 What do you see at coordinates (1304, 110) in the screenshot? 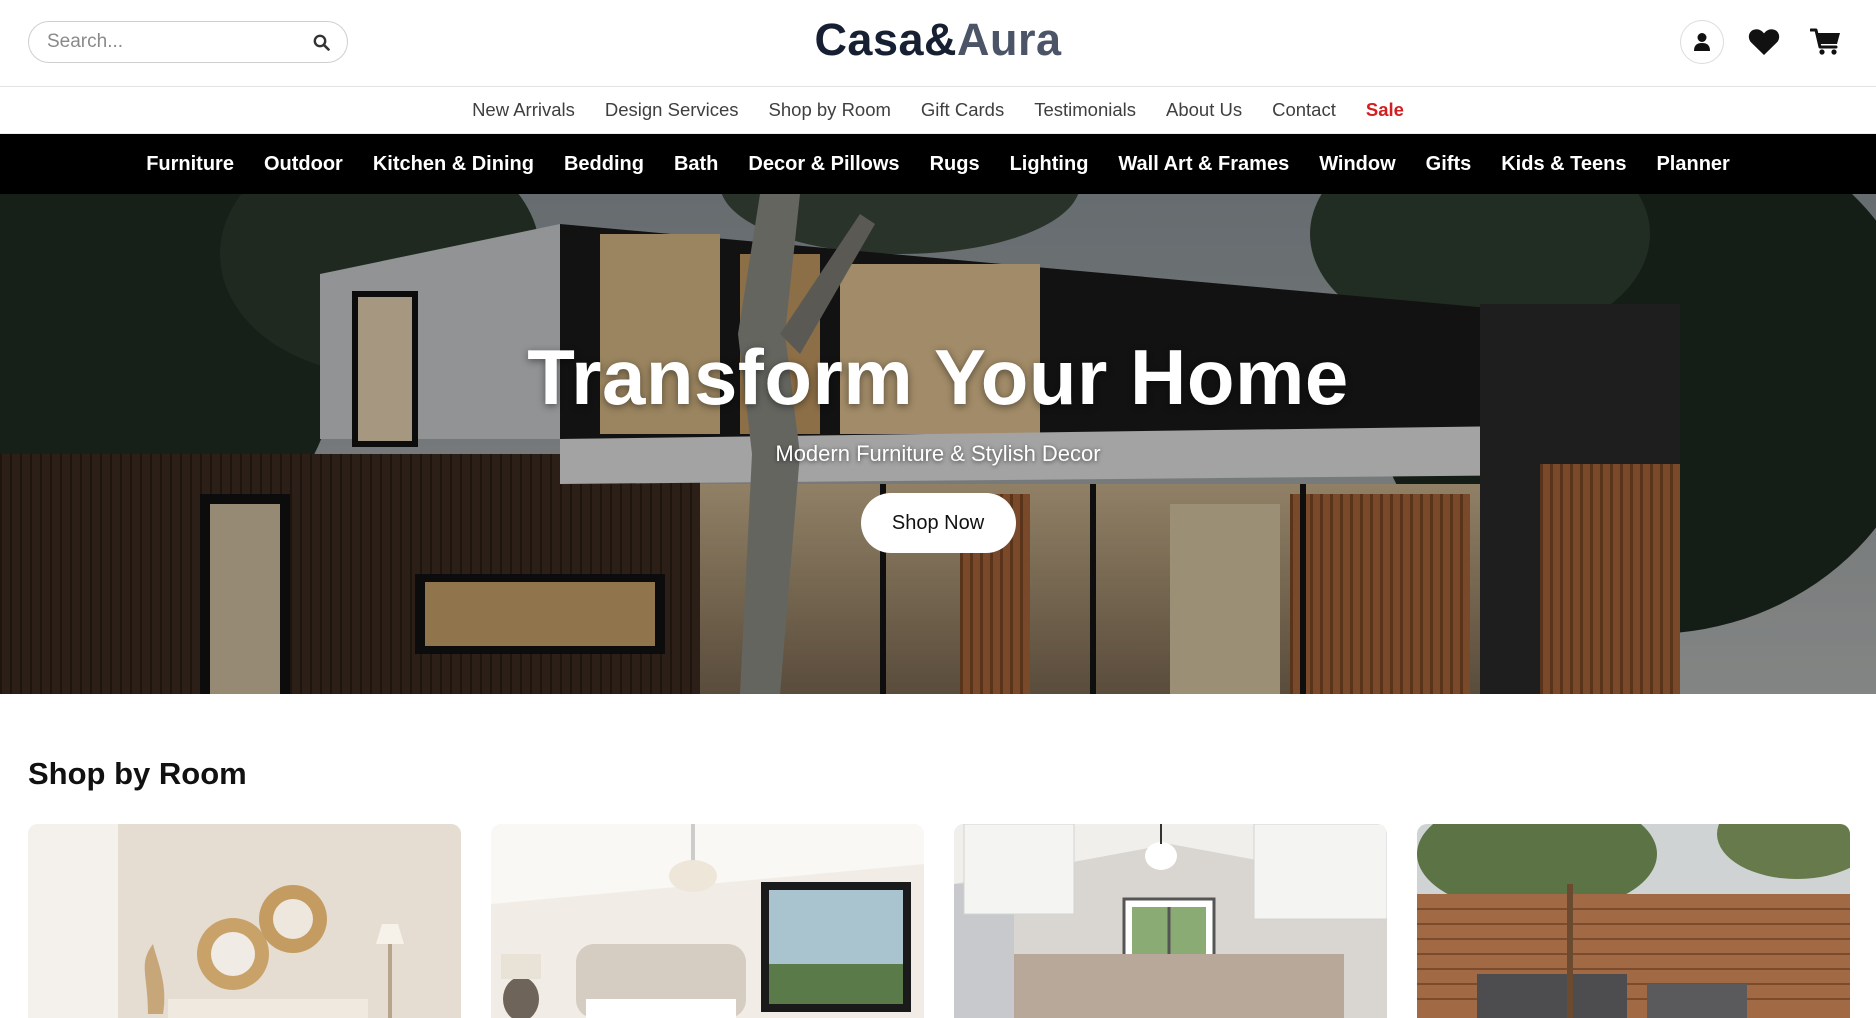
I see `nav-contact: Contact` at bounding box center [1304, 110].